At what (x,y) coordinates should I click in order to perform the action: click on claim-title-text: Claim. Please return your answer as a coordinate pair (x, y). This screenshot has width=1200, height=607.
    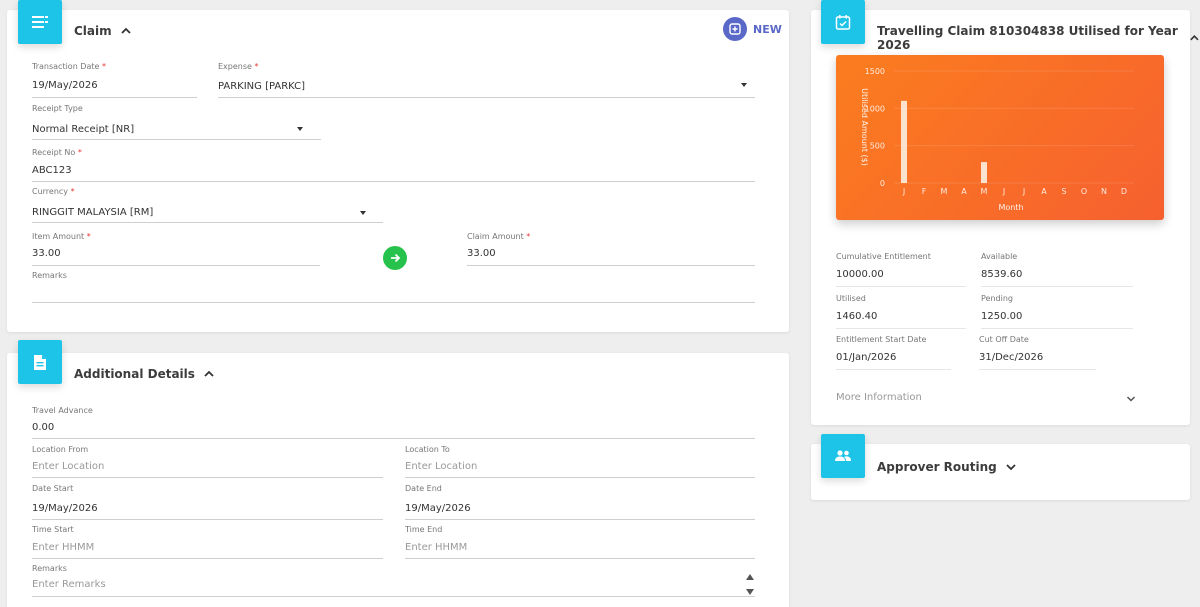
    Looking at the image, I should click on (93, 31).